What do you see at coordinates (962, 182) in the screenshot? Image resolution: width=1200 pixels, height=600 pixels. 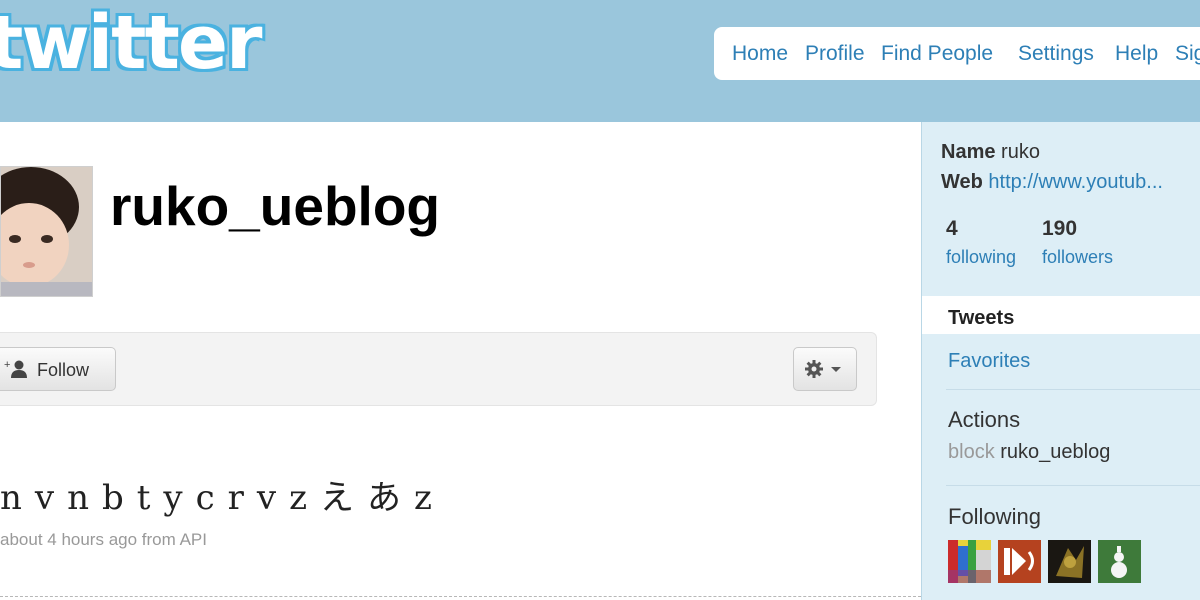 I see `web-label: Web` at bounding box center [962, 182].